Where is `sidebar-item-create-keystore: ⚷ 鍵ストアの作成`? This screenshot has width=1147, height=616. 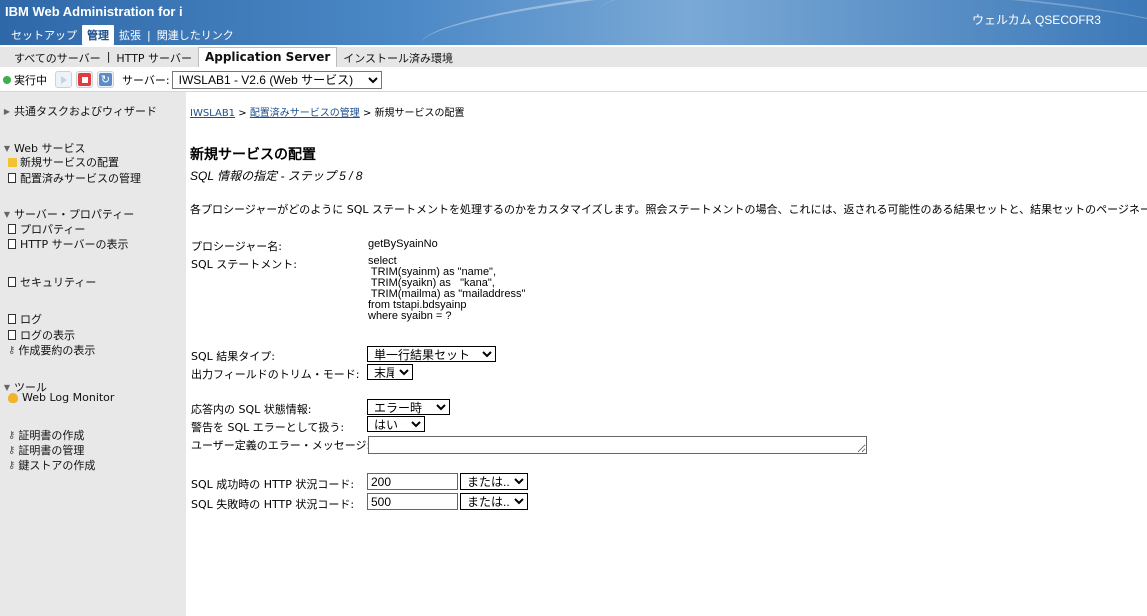
sidebar-item-create-keystore: ⚷ 鍵ストアの作成 is located at coordinates (51, 465).